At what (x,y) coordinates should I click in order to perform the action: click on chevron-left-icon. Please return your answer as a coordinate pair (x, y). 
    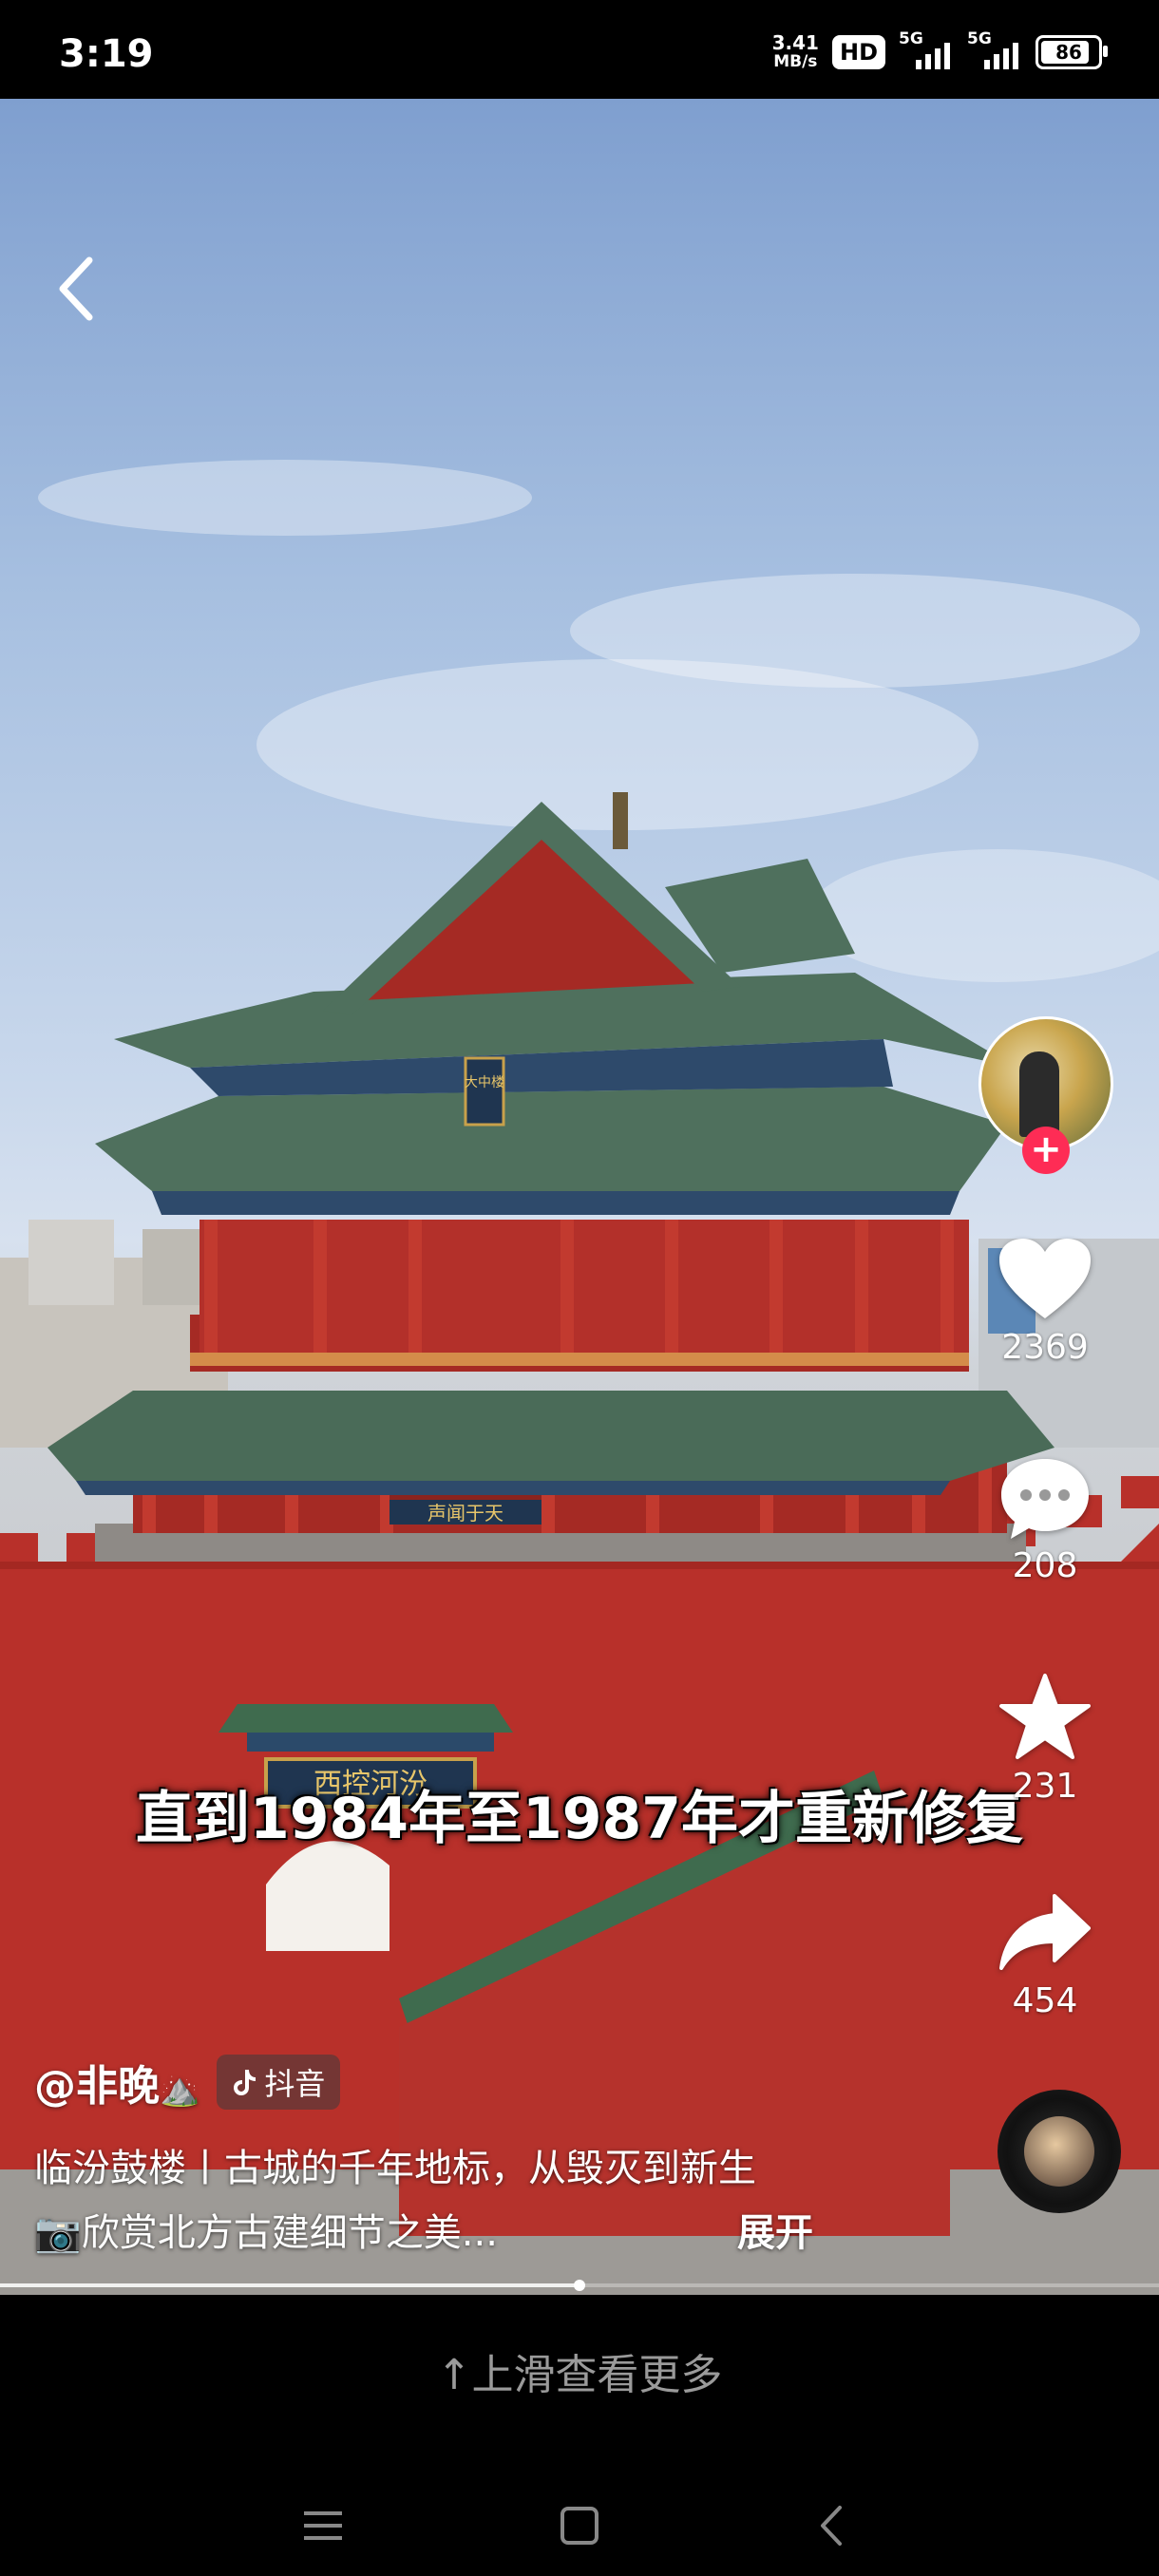
    Looking at the image, I should click on (76, 288).